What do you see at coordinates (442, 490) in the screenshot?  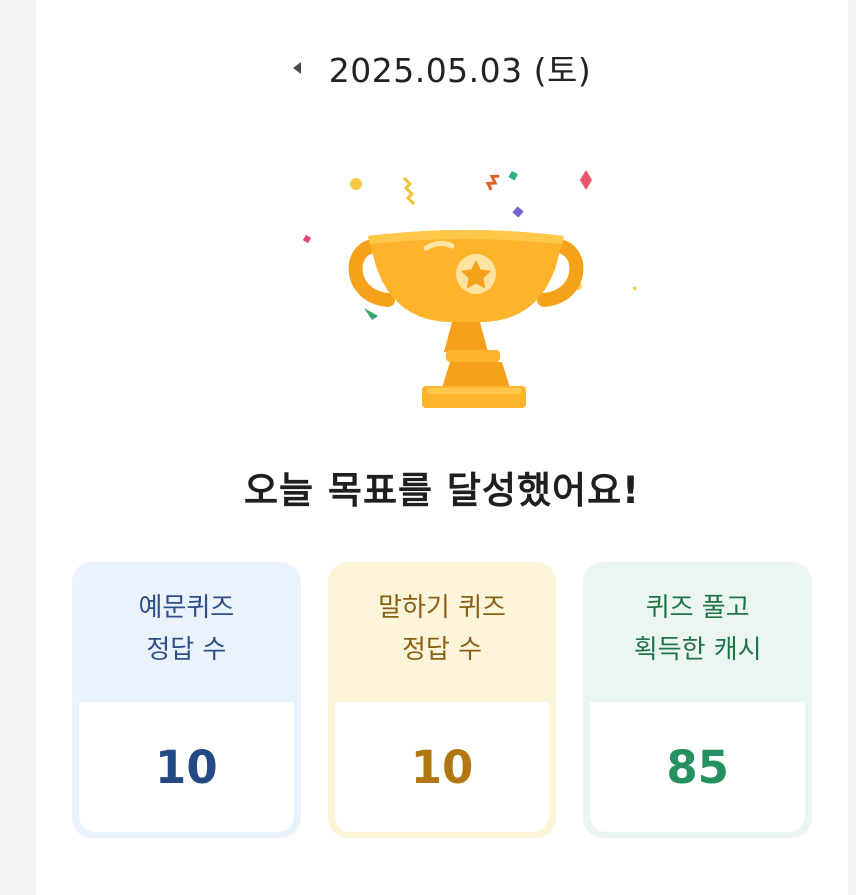 I see `goal-achieved-title: 오늘 목표를 달성했어요!` at bounding box center [442, 490].